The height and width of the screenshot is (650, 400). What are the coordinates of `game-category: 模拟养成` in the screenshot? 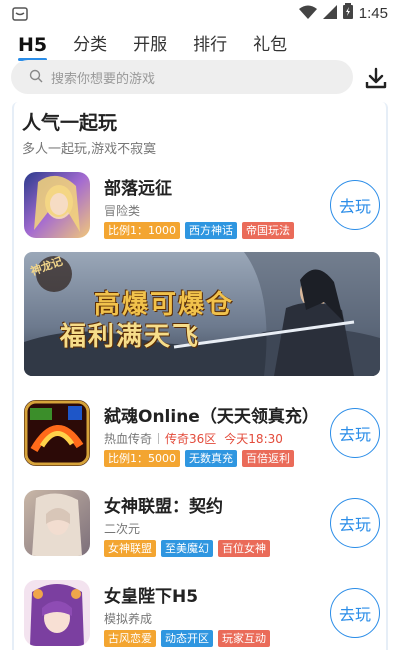 It's located at (128, 619).